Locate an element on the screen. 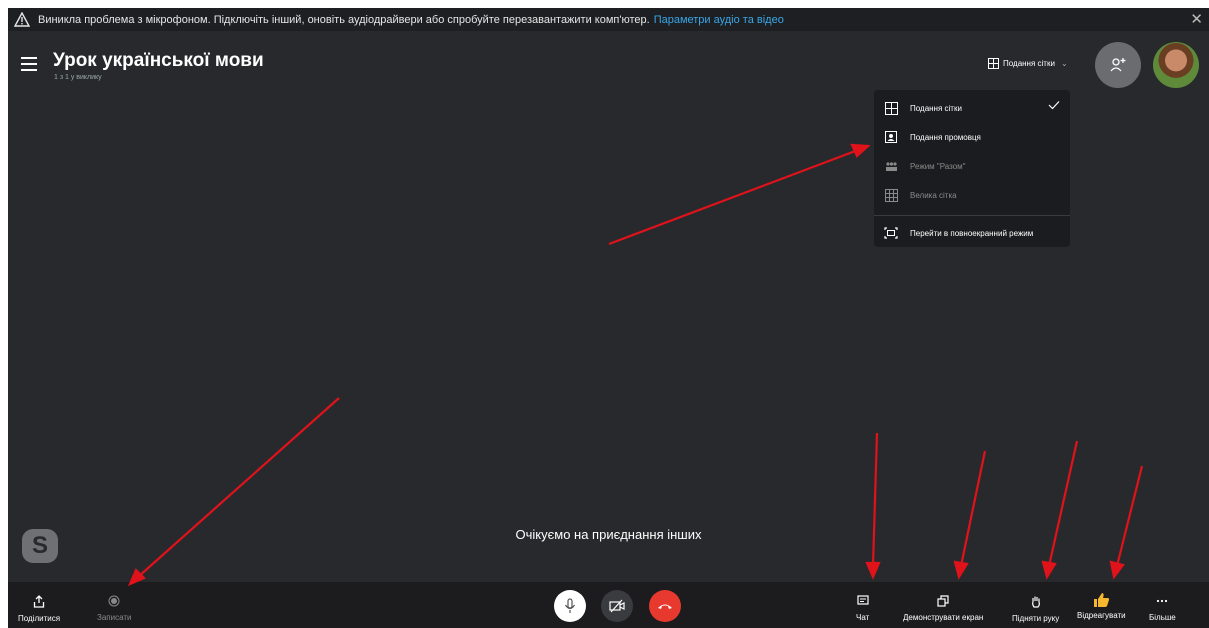  screen-share-label: Демонструвати екран is located at coordinates (943, 617).